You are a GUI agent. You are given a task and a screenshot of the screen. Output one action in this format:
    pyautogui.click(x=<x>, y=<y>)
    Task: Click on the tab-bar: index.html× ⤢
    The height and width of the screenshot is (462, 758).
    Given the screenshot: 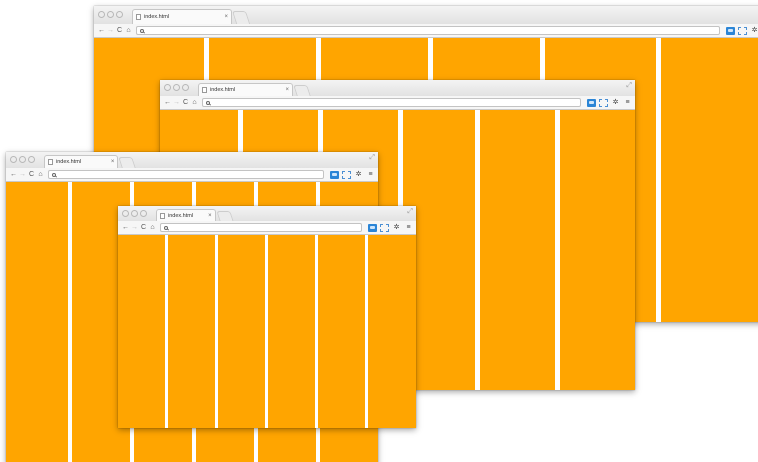 What is the action you would take?
    pyautogui.click(x=397, y=88)
    